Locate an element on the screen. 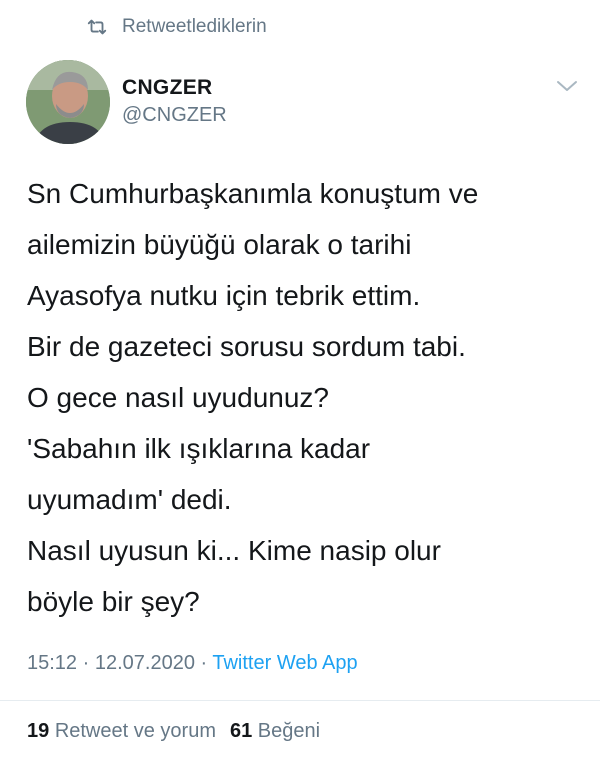 Image resolution: width=600 pixels, height=766 pixels. tweet-text-line: Ayasofya nutku için tebrik ettim. is located at coordinates (224, 295).